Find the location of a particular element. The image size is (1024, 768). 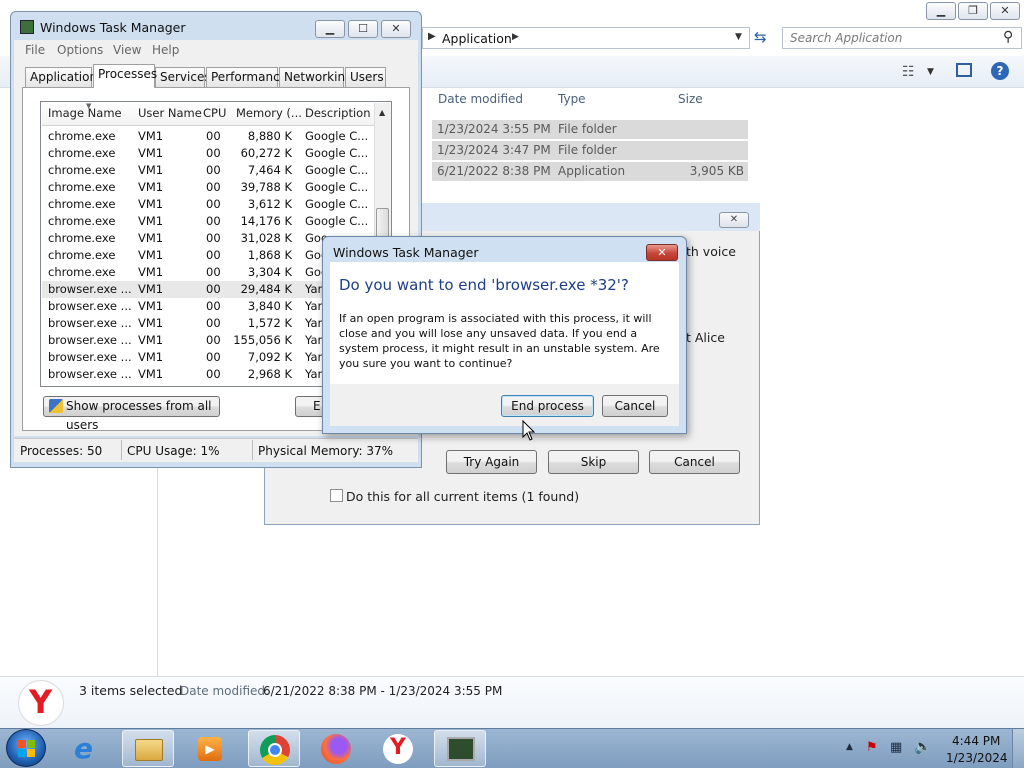

taskbar-firefox is located at coordinates (336, 748).